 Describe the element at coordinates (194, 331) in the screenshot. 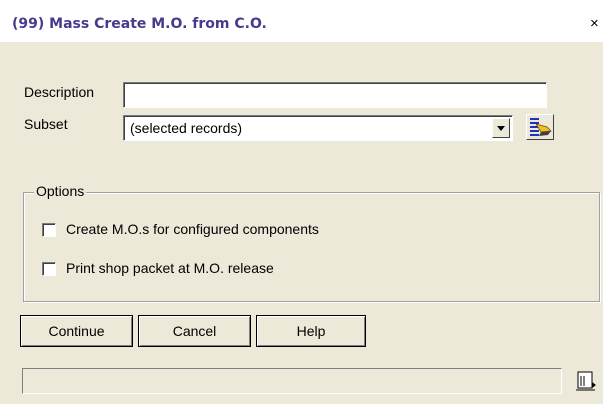

I see `cancel-button: Cancel` at that location.